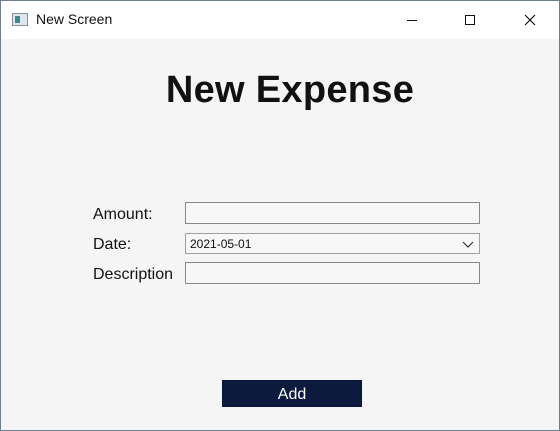 Image resolution: width=560 pixels, height=431 pixels. I want to click on add-button: Add, so click(292, 393).